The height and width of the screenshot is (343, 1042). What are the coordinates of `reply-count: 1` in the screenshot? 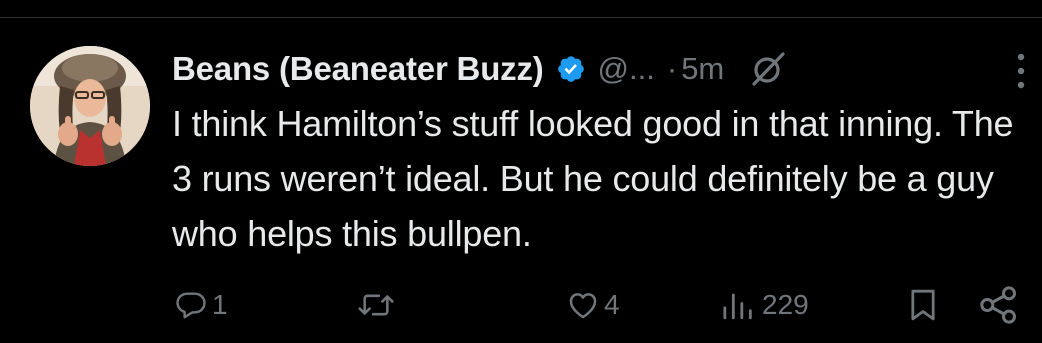 It's located at (220, 304).